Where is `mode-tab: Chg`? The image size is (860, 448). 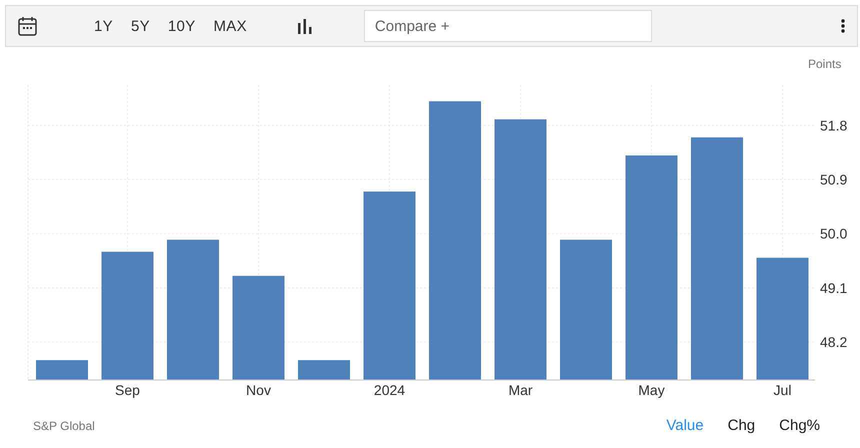
mode-tab: Chg is located at coordinates (742, 425).